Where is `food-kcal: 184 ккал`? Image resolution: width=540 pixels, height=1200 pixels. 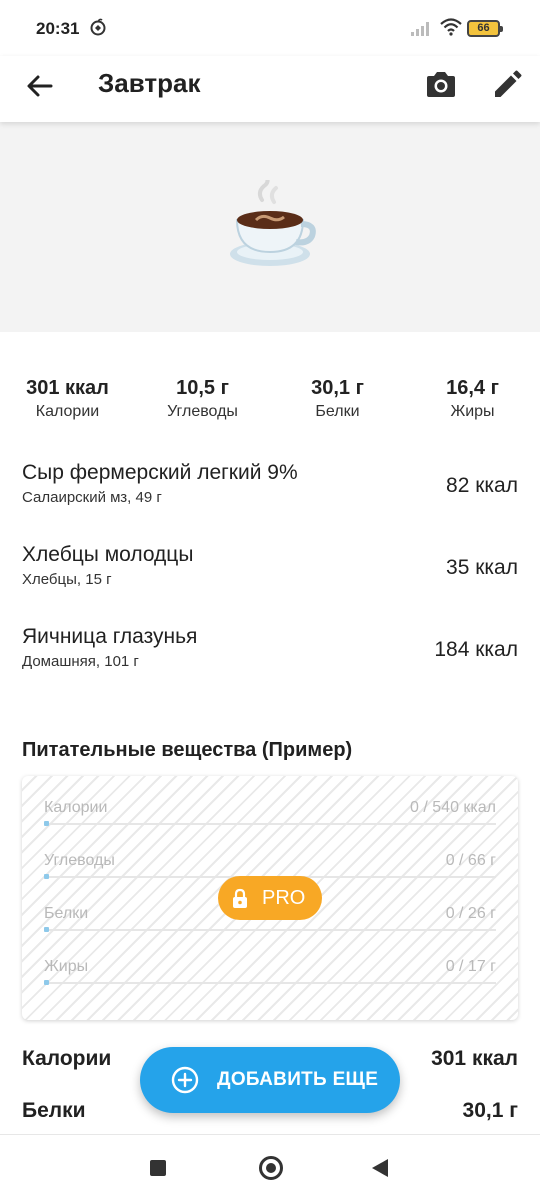 food-kcal: 184 ккал is located at coordinates (476, 649).